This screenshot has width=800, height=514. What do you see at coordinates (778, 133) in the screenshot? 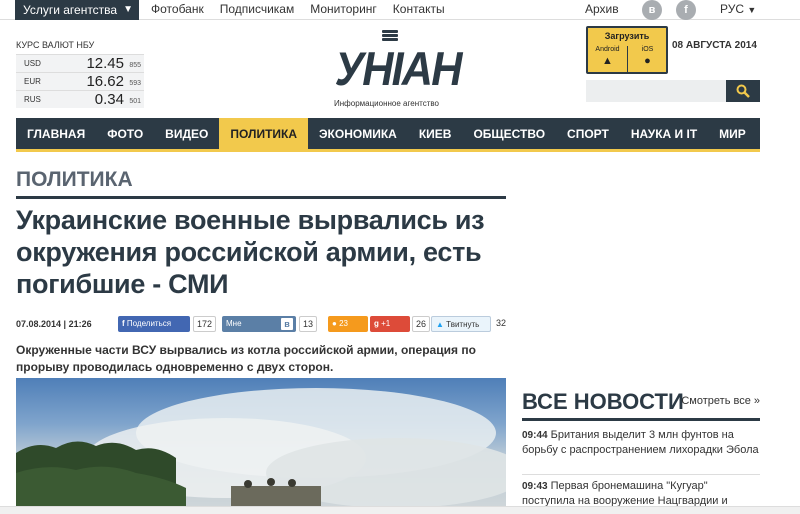
I see `nav-item-curious: КУРЬЁЗЫ` at bounding box center [778, 133].